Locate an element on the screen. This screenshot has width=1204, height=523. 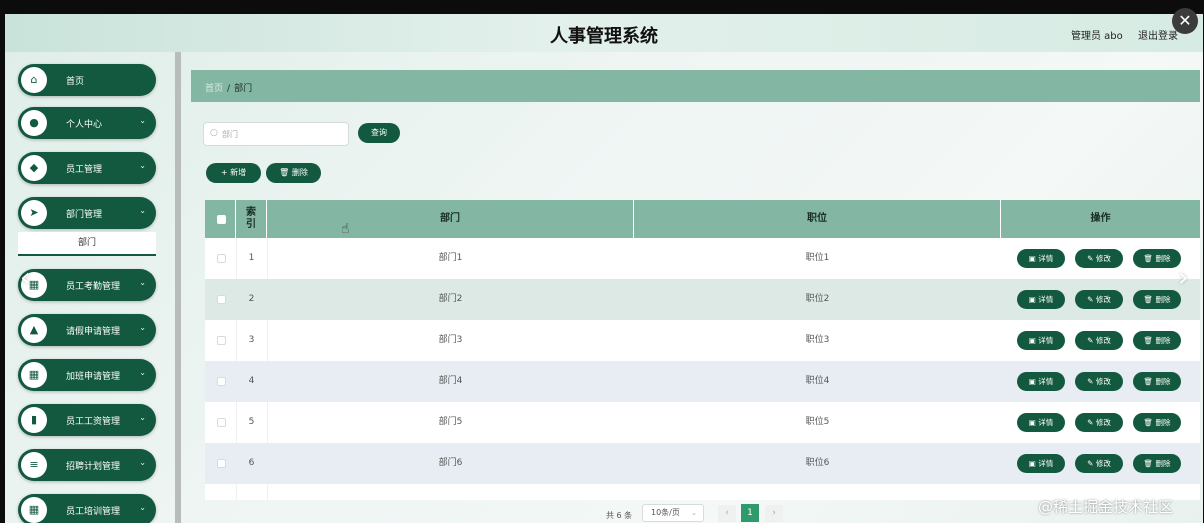
column-header-position: 职位 is located at coordinates (817, 219).